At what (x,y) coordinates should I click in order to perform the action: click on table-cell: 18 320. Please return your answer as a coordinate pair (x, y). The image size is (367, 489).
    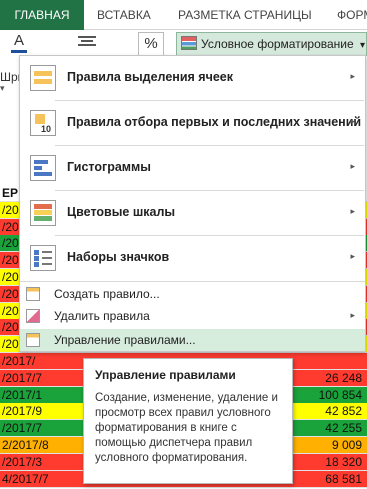
    Looking at the image, I should click on (343, 462).